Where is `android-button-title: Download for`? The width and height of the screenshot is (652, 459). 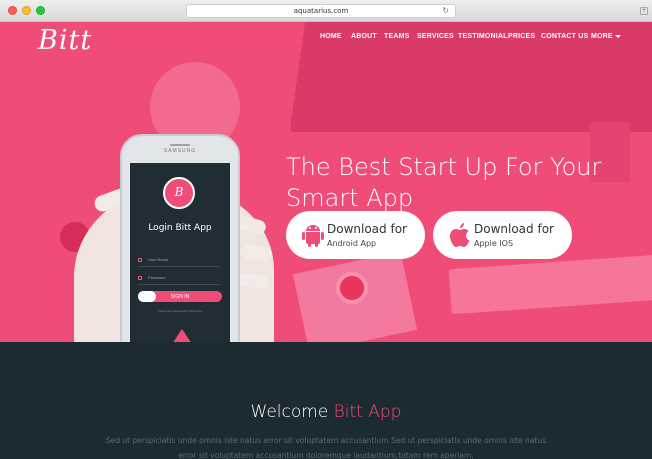 android-button-title: Download for is located at coordinates (367, 229).